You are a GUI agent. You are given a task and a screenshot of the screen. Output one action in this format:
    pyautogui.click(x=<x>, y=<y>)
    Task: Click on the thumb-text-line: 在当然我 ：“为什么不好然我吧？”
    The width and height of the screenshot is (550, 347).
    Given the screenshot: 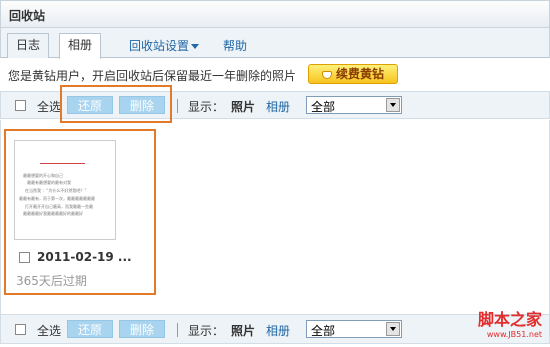 What is the action you would take?
    pyautogui.click(x=56, y=190)
    